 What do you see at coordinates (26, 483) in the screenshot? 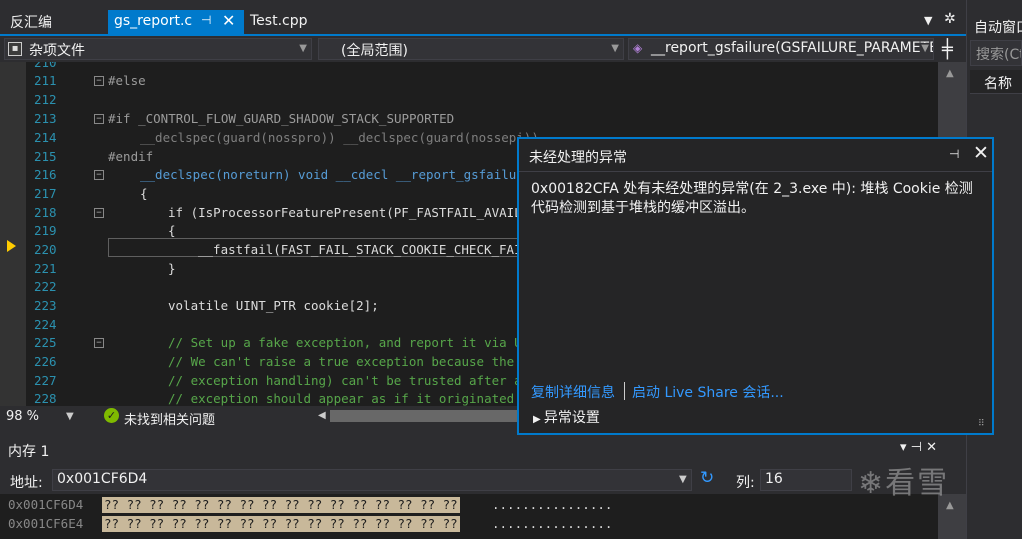
I see `address-label: 地址:` at bounding box center [26, 483].